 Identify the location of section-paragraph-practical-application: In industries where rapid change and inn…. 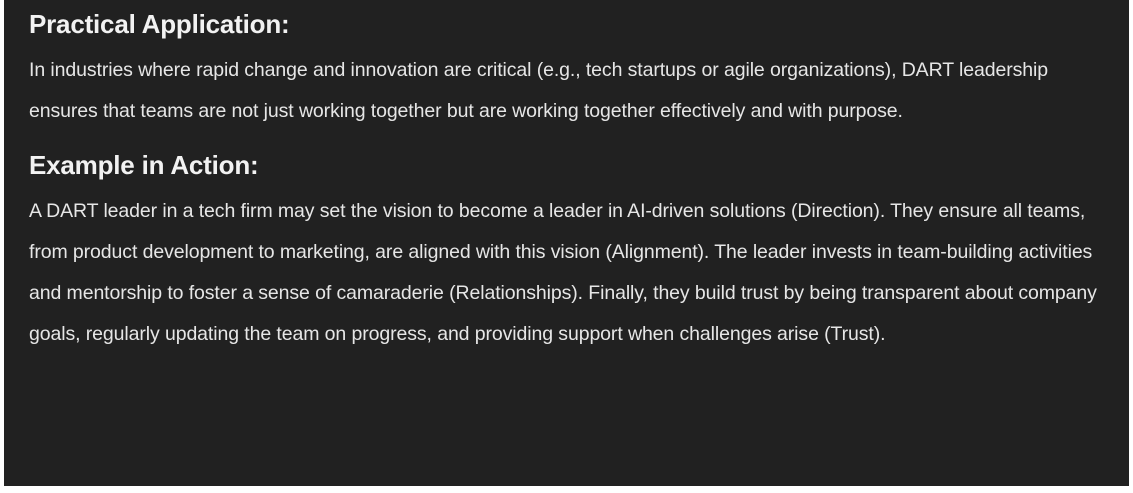
(538, 90).